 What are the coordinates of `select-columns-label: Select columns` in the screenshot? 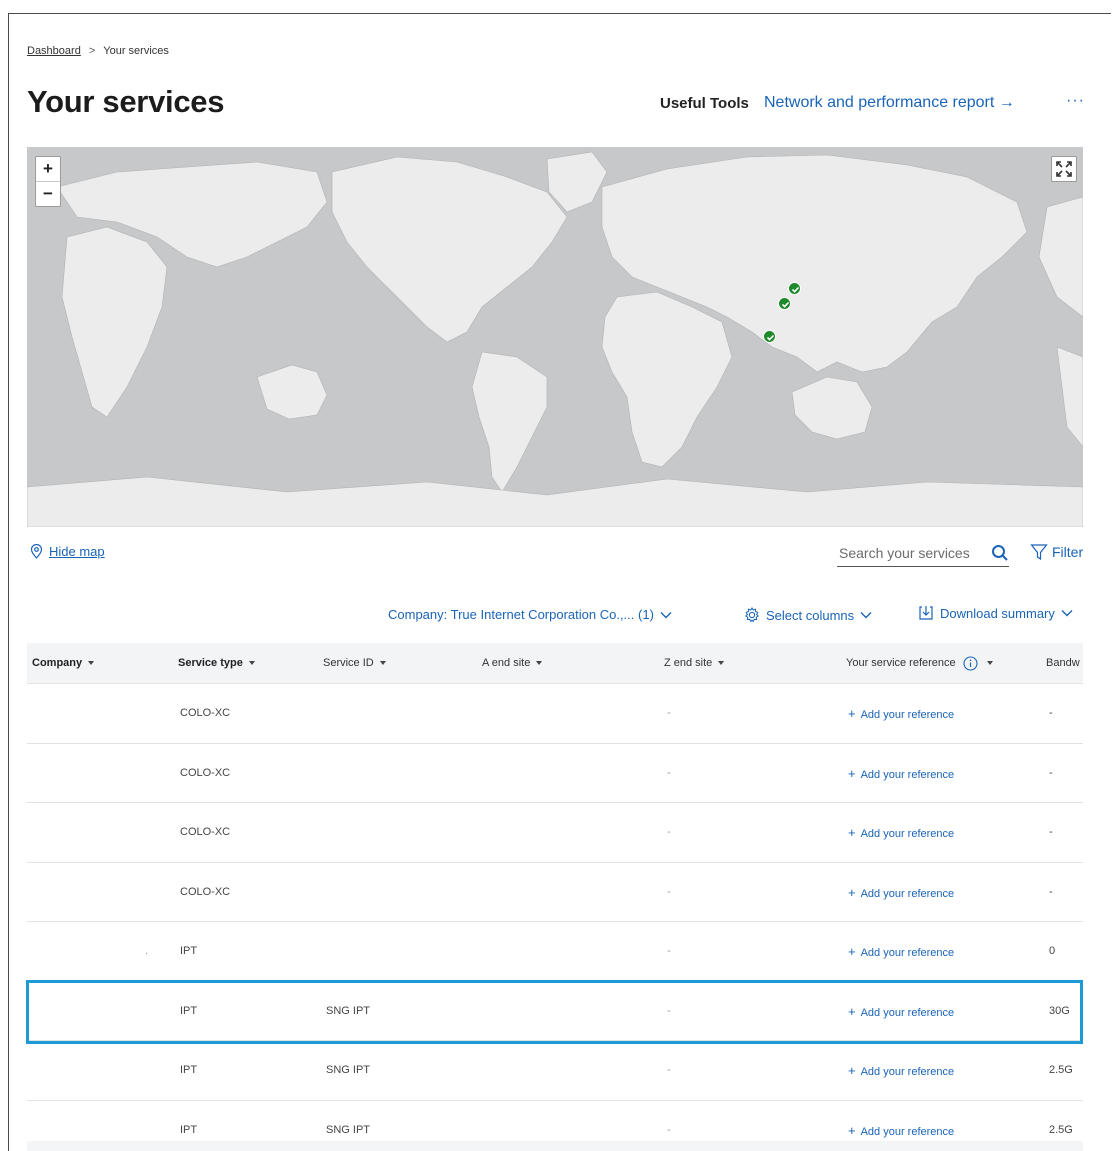 It's located at (810, 615).